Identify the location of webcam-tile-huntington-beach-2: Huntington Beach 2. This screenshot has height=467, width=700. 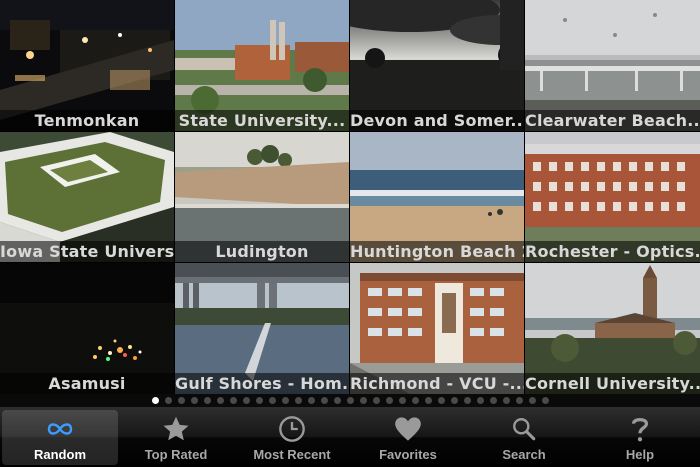
(437, 197).